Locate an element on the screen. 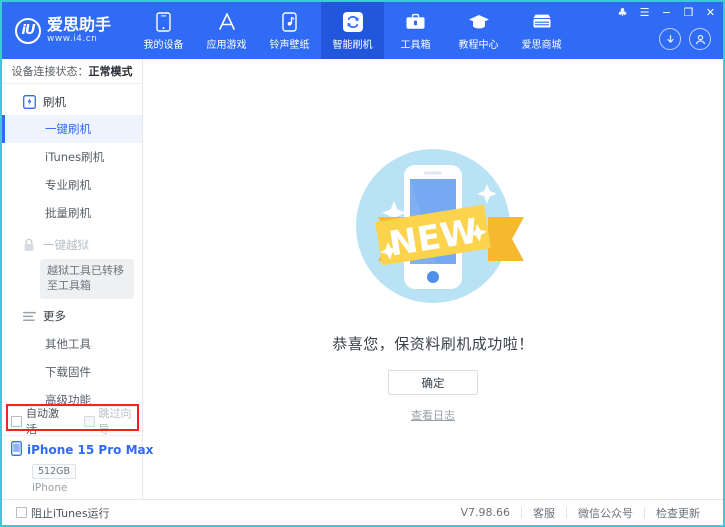 This screenshot has width=725, height=527. wechat-official-link: 微信公众号 is located at coordinates (605, 513).